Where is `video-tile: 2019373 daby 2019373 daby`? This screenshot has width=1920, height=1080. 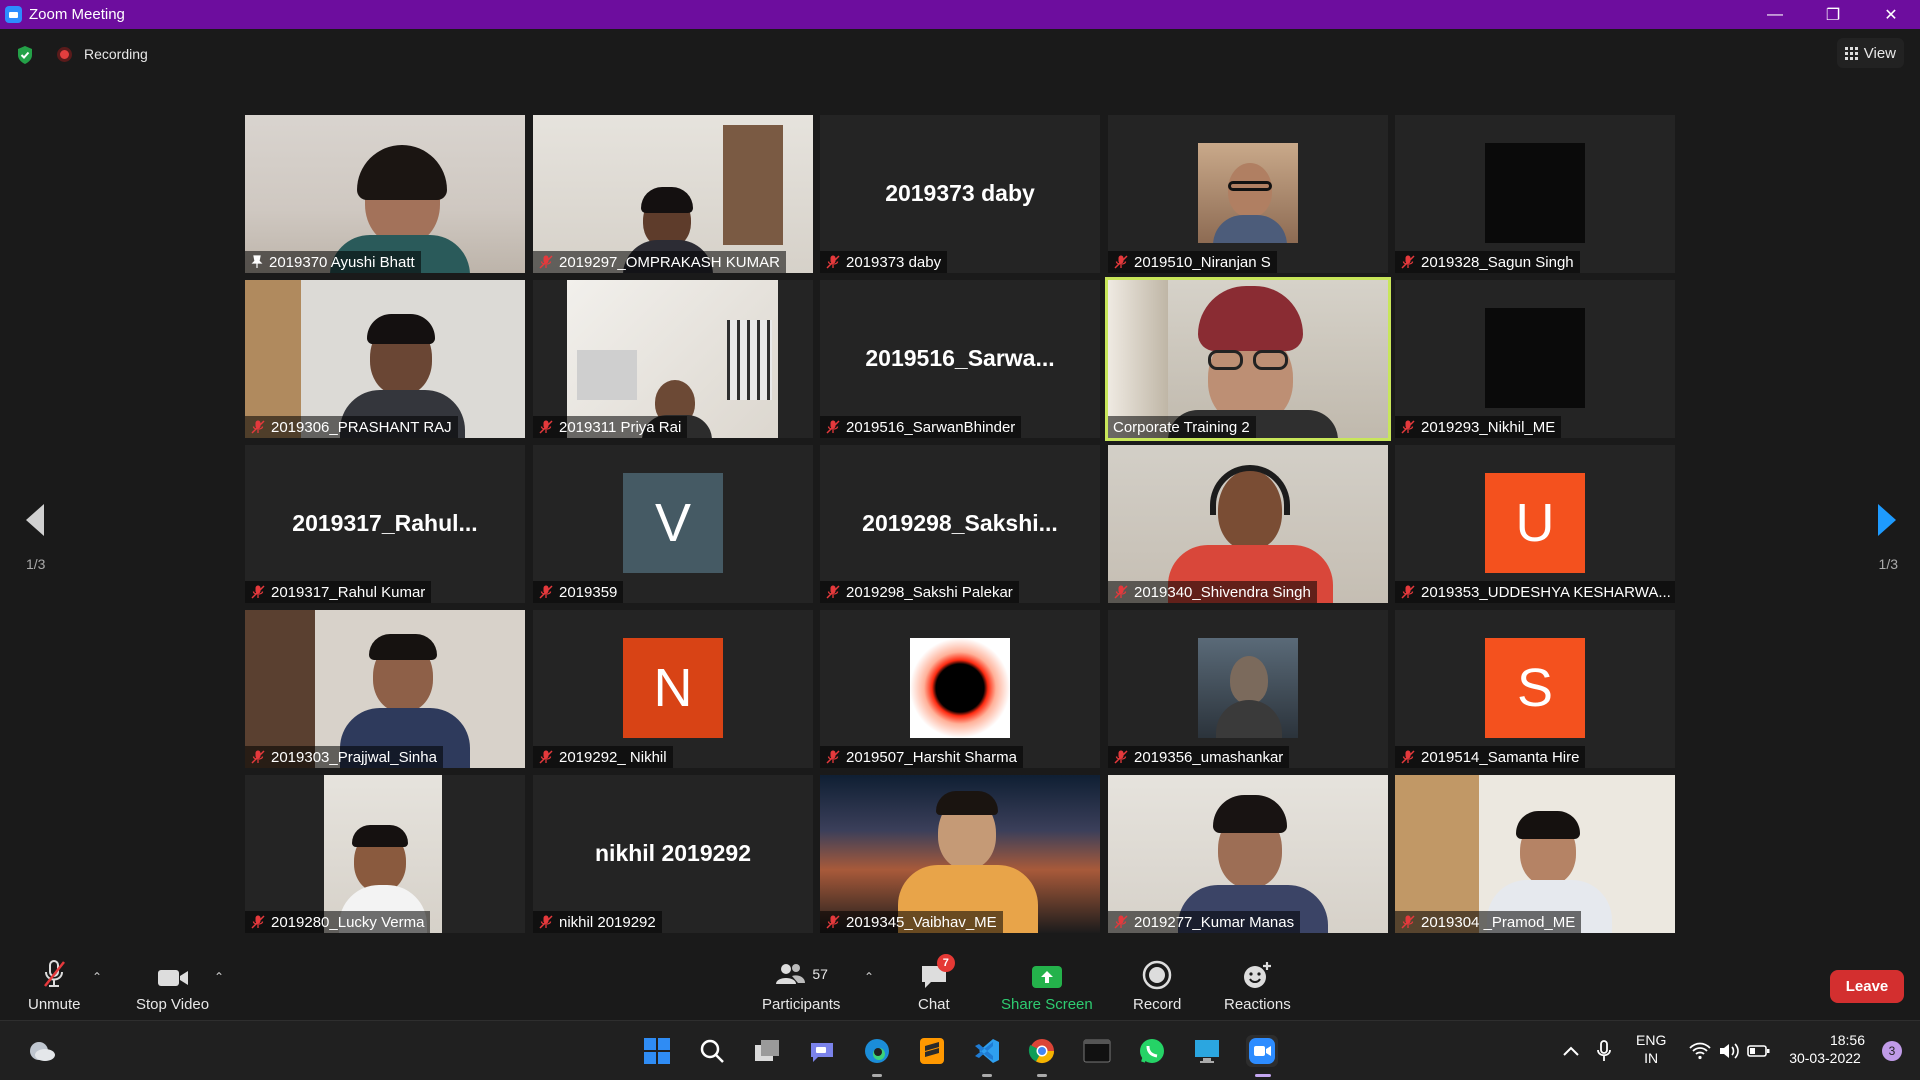
video-tile: 2019373 daby 2019373 daby is located at coordinates (960, 194).